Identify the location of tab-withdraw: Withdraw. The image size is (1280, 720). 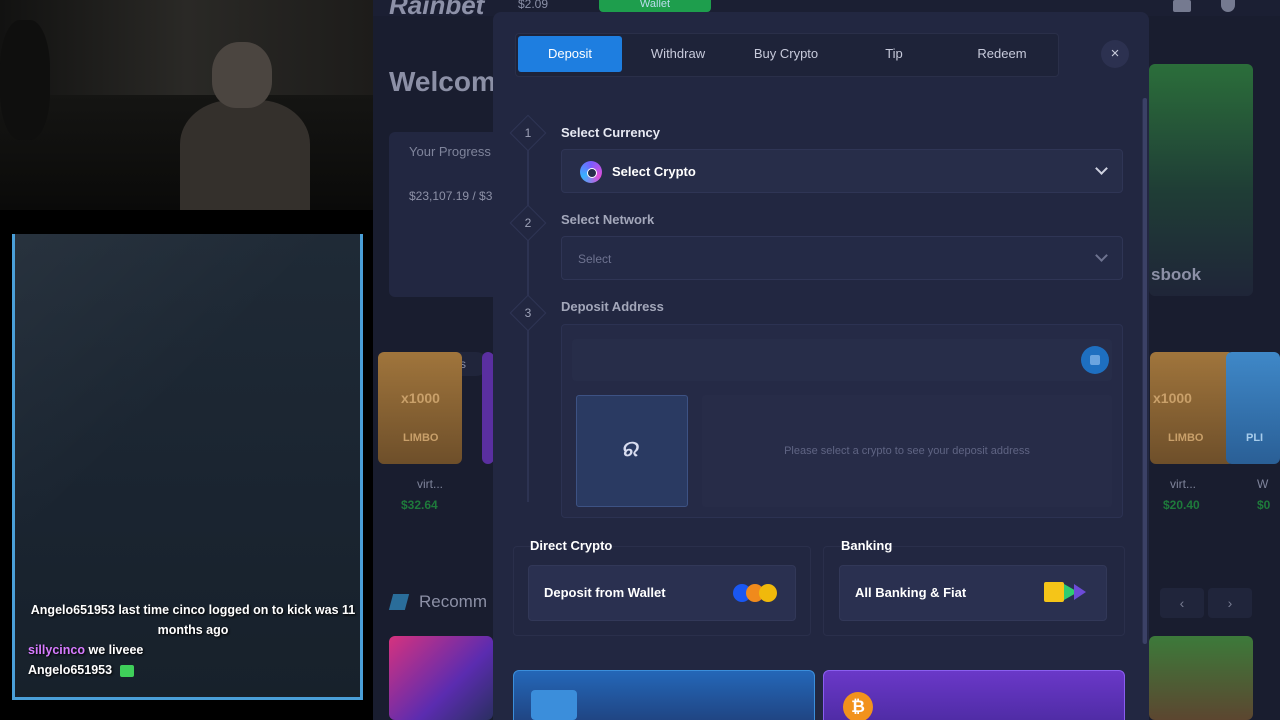
(678, 54).